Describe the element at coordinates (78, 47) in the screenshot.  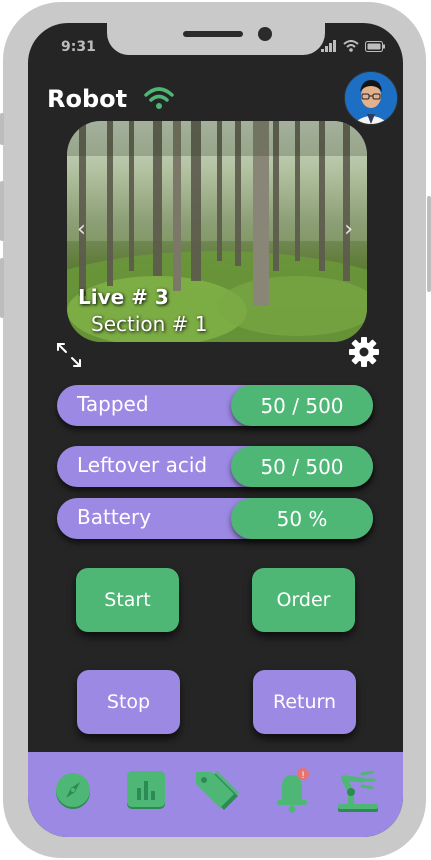
I see `status-time: 9:31` at that location.